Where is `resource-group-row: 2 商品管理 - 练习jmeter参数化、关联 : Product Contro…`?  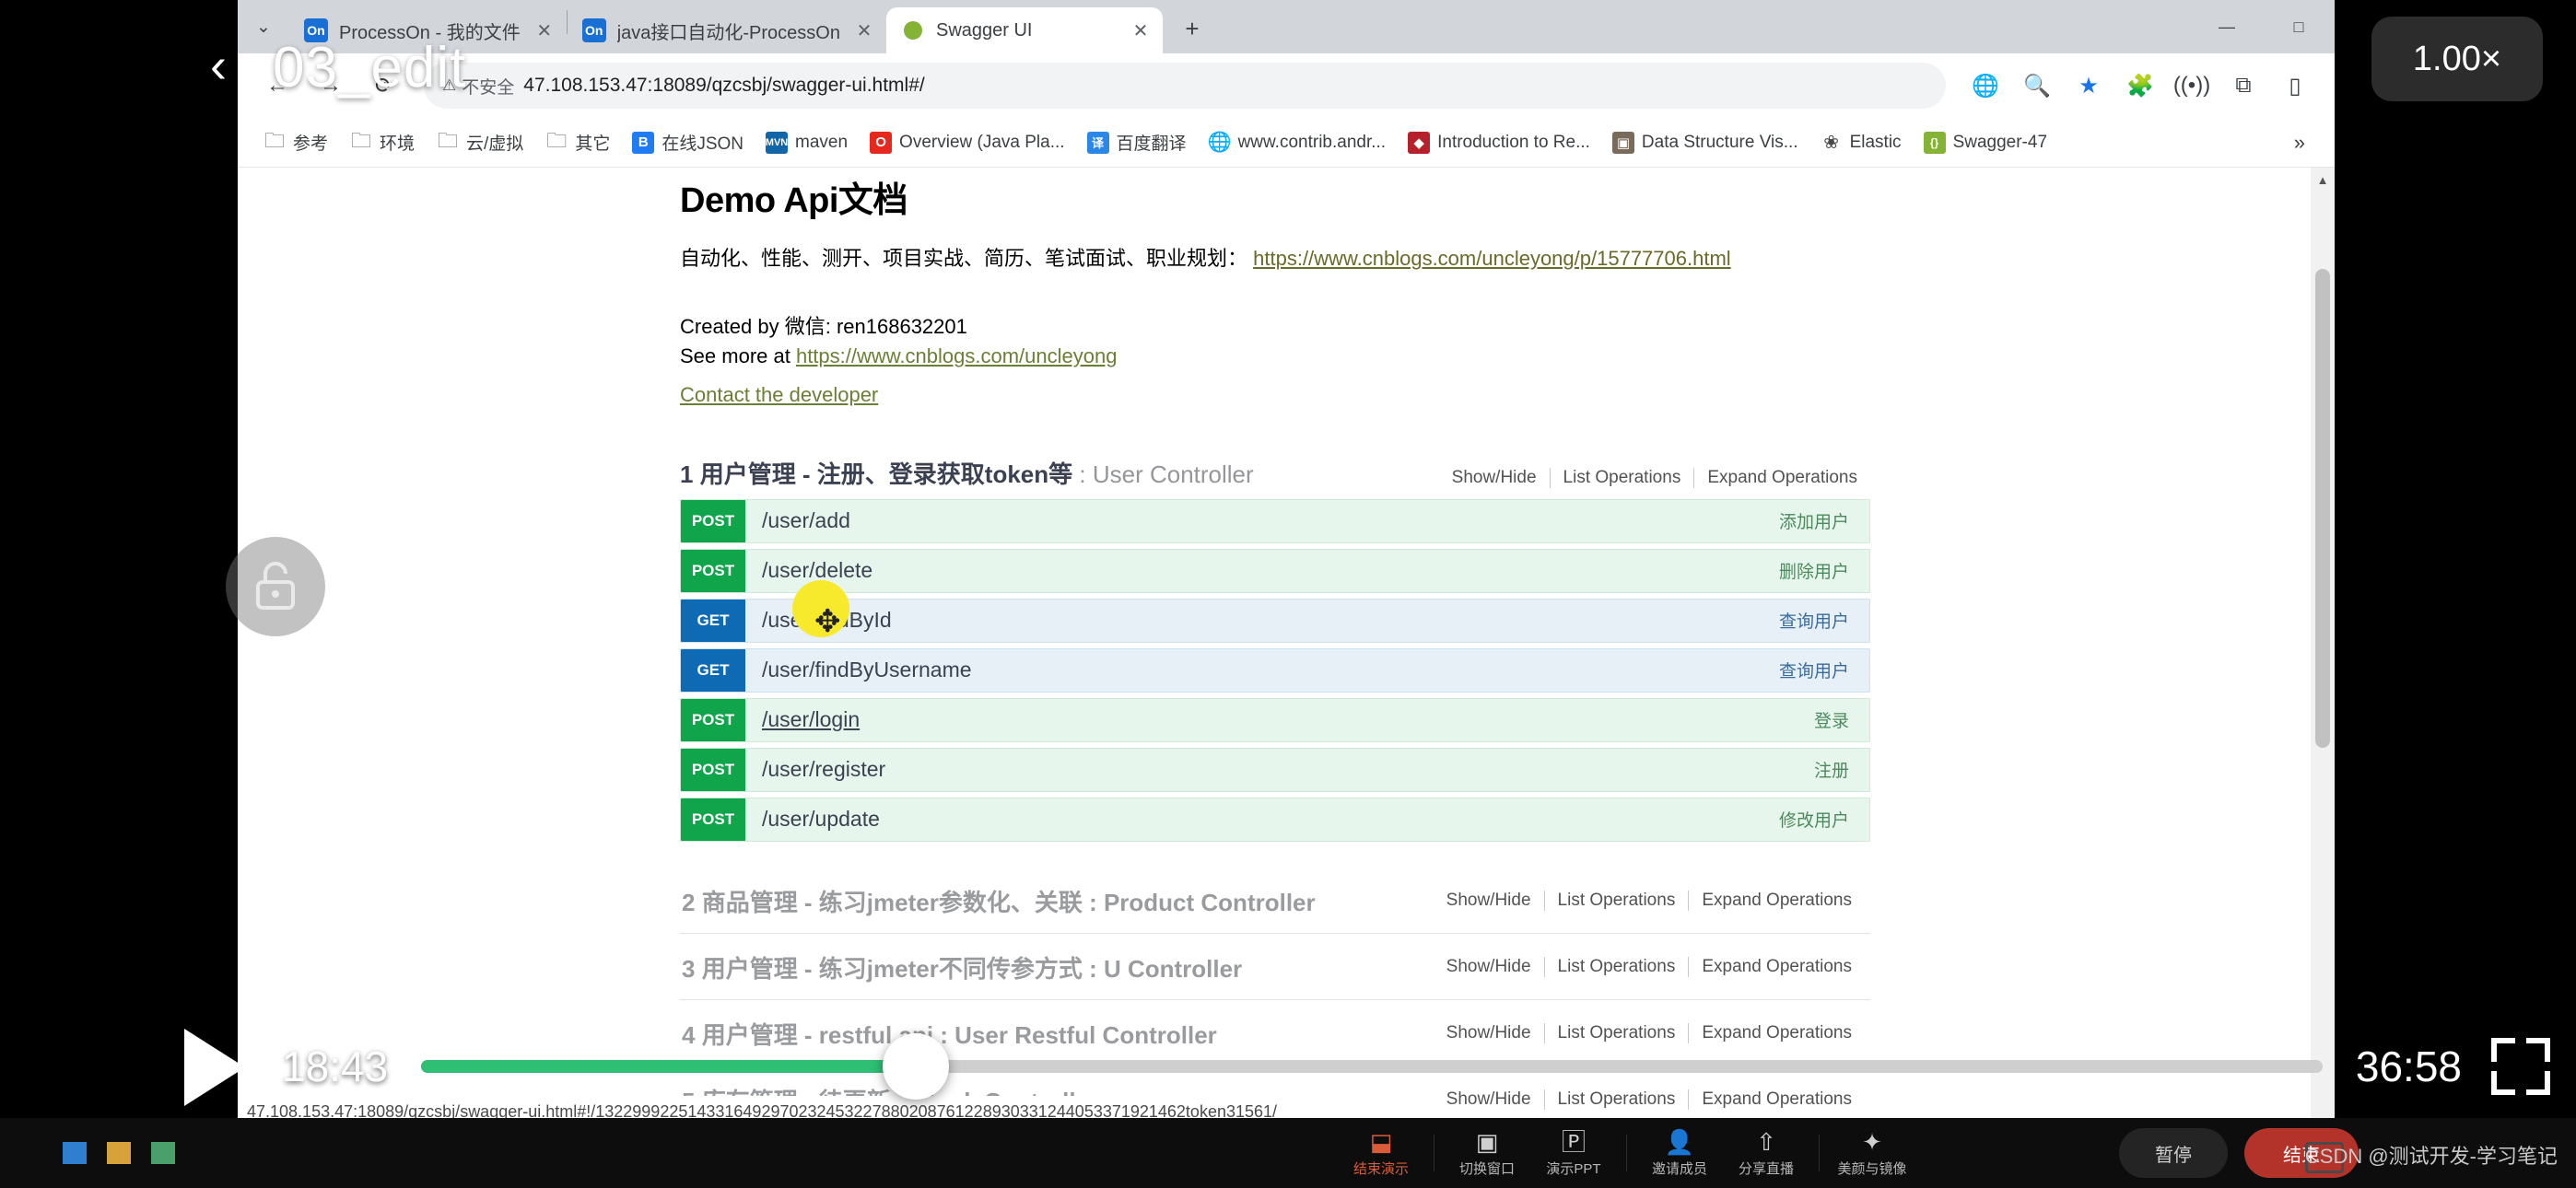
resource-group-row: 2 商品管理 - 练习jmeter参数化、关联 : Product Contro… is located at coordinates (1275, 901).